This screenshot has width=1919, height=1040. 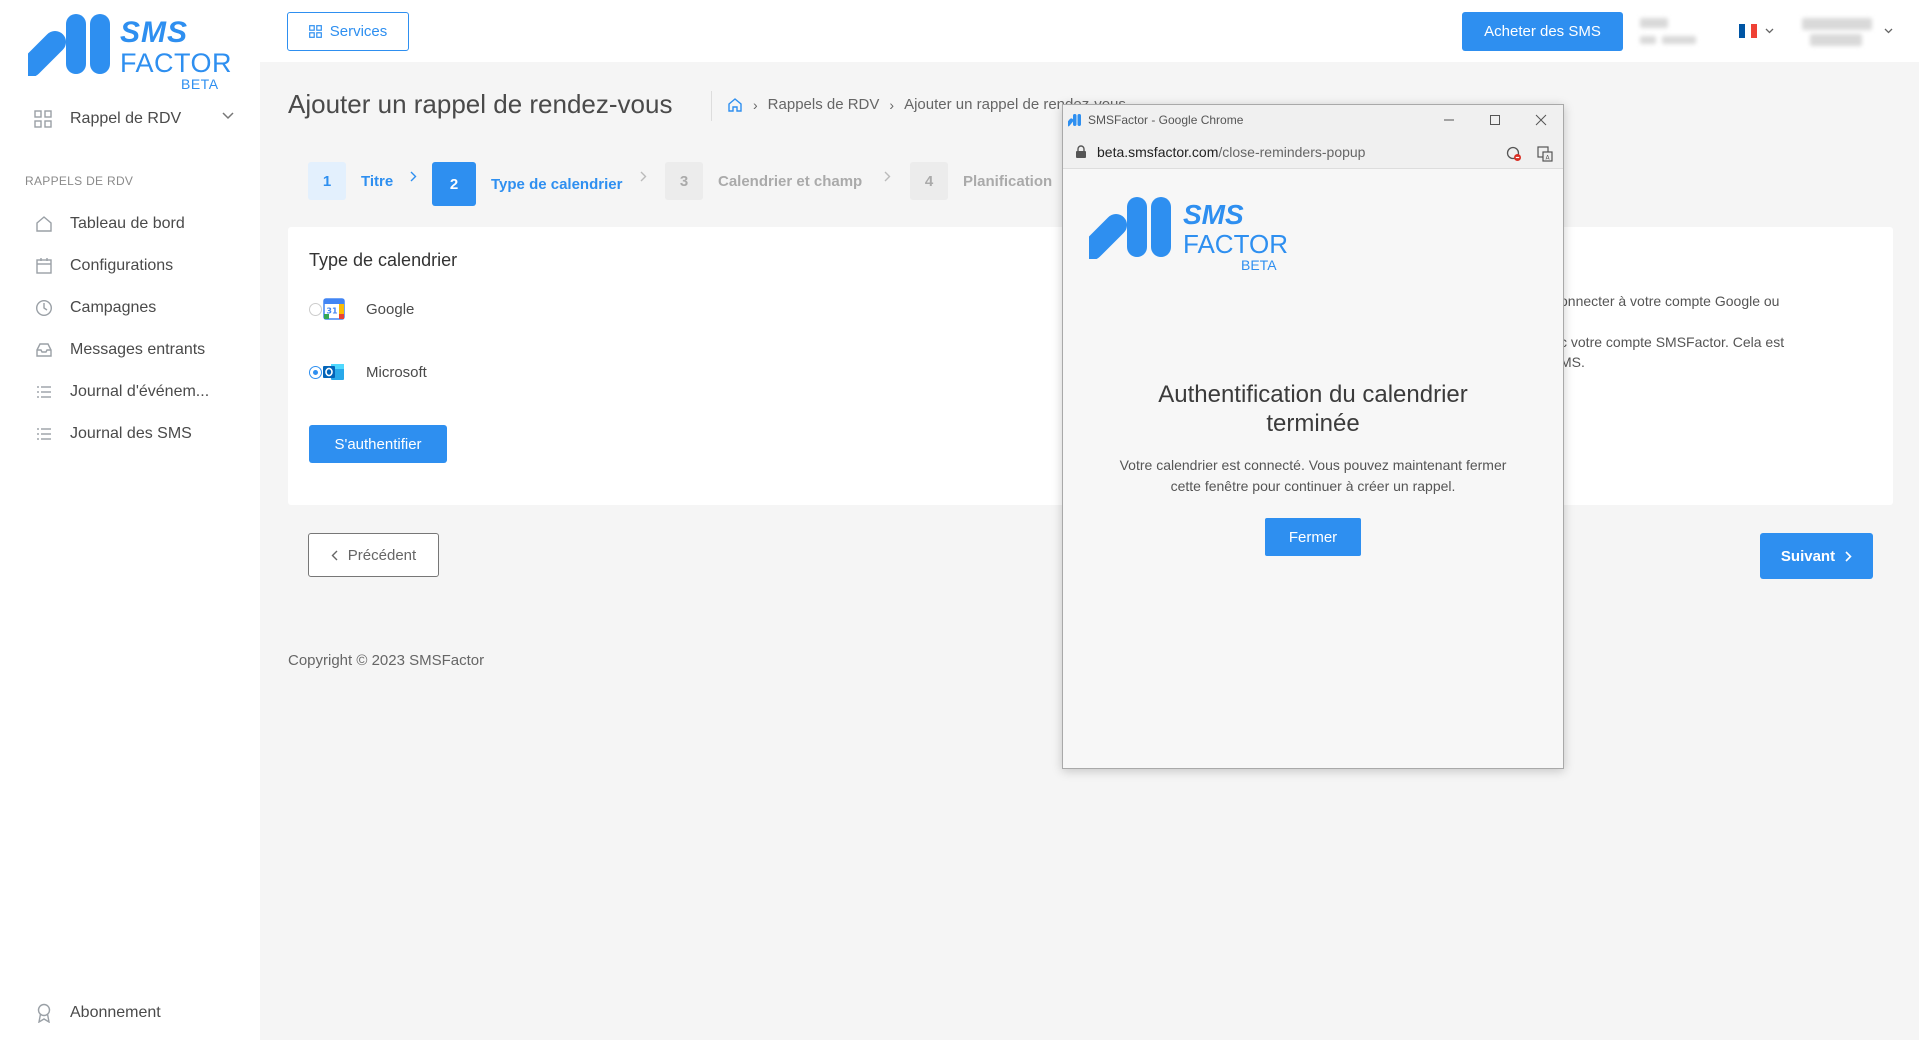 I want to click on card-title: Type de calendrier, so click(x=383, y=260).